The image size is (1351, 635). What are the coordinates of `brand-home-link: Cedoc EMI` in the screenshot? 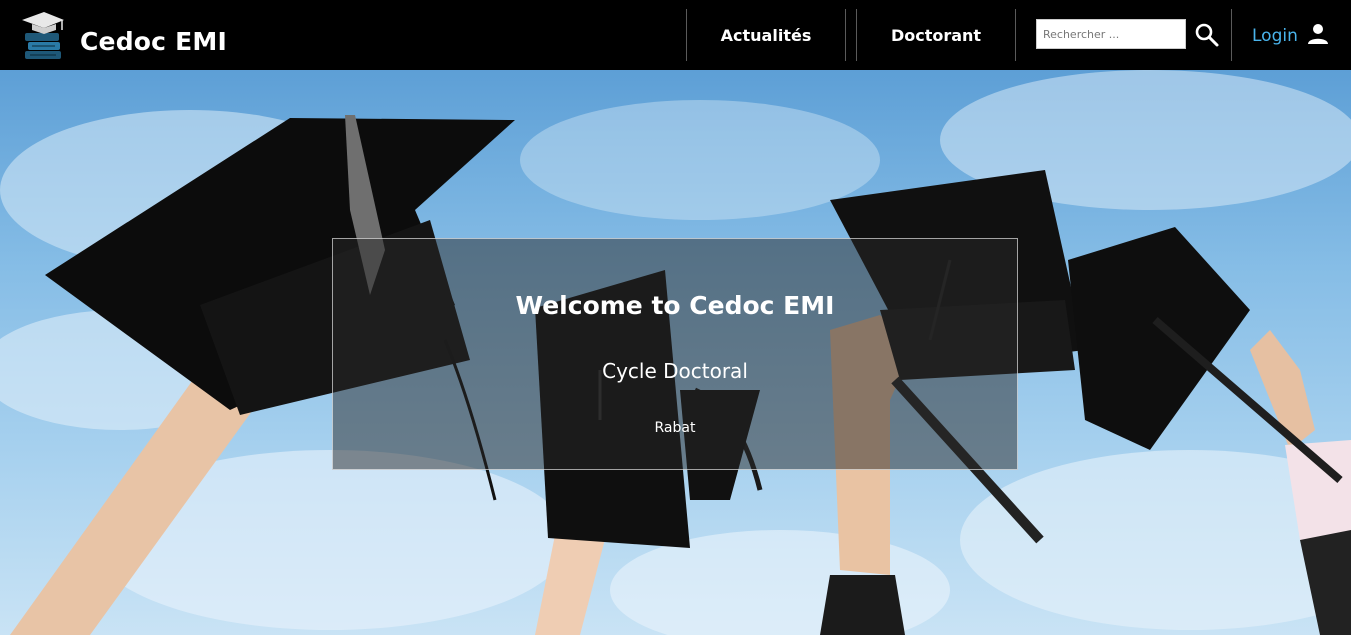 It's located at (123, 36).